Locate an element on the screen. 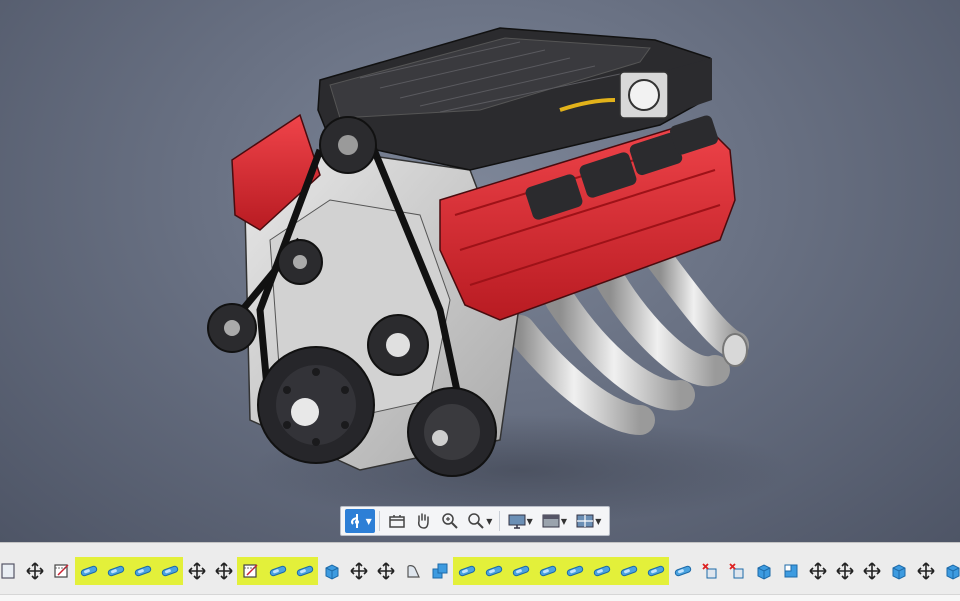 The height and width of the screenshot is (601, 960). zoom-button: ▼ is located at coordinates (480, 521).